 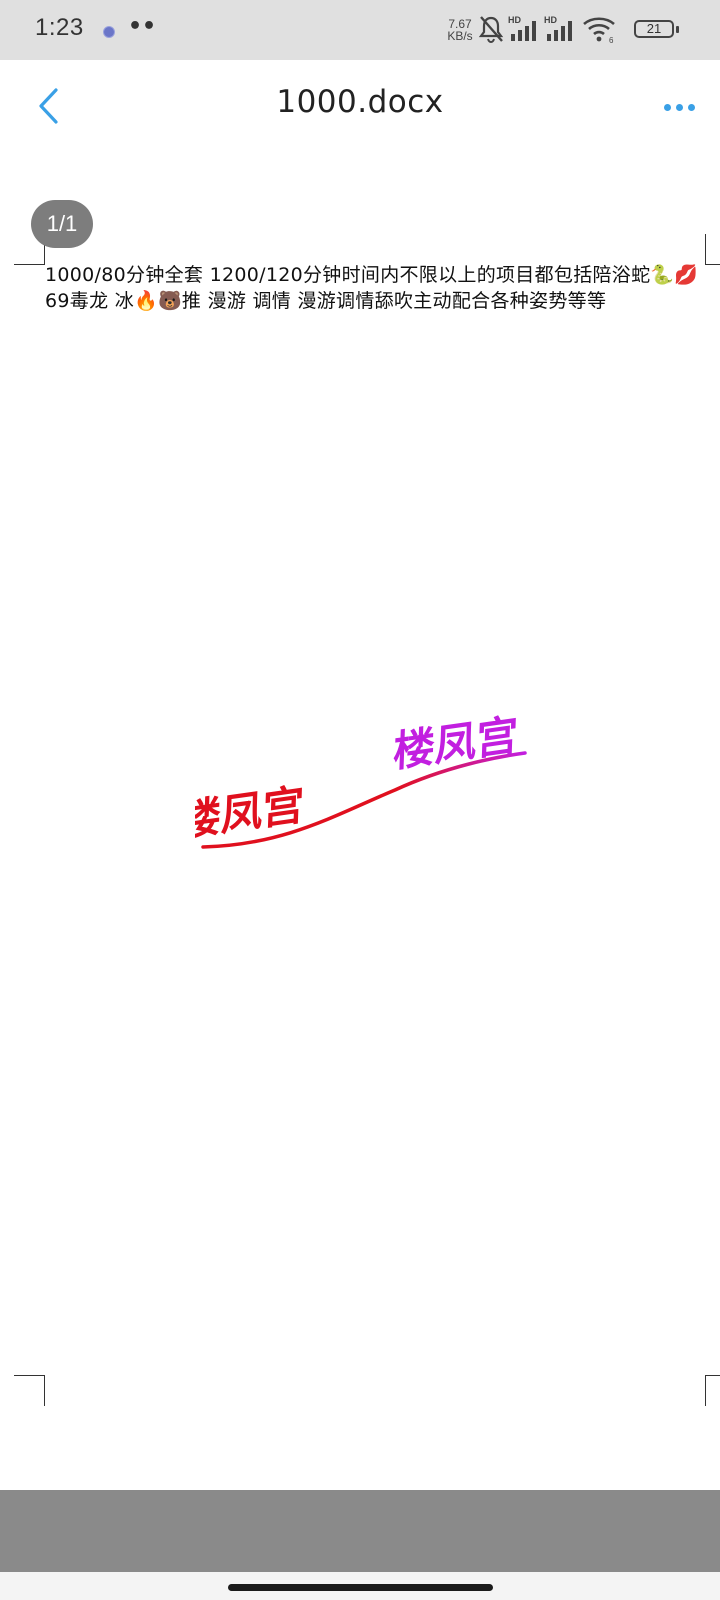 What do you see at coordinates (611, 40) in the screenshot?
I see `svg-text: 6` at bounding box center [611, 40].